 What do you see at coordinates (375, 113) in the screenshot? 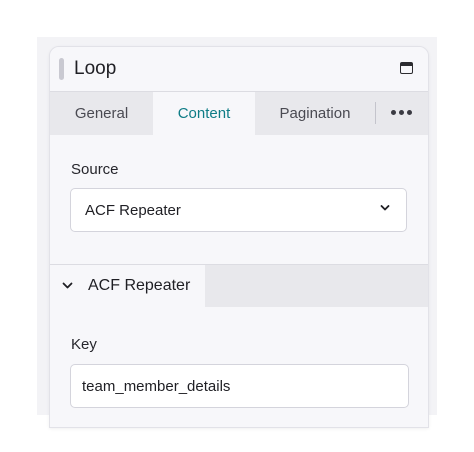
I see `tab-divider` at bounding box center [375, 113].